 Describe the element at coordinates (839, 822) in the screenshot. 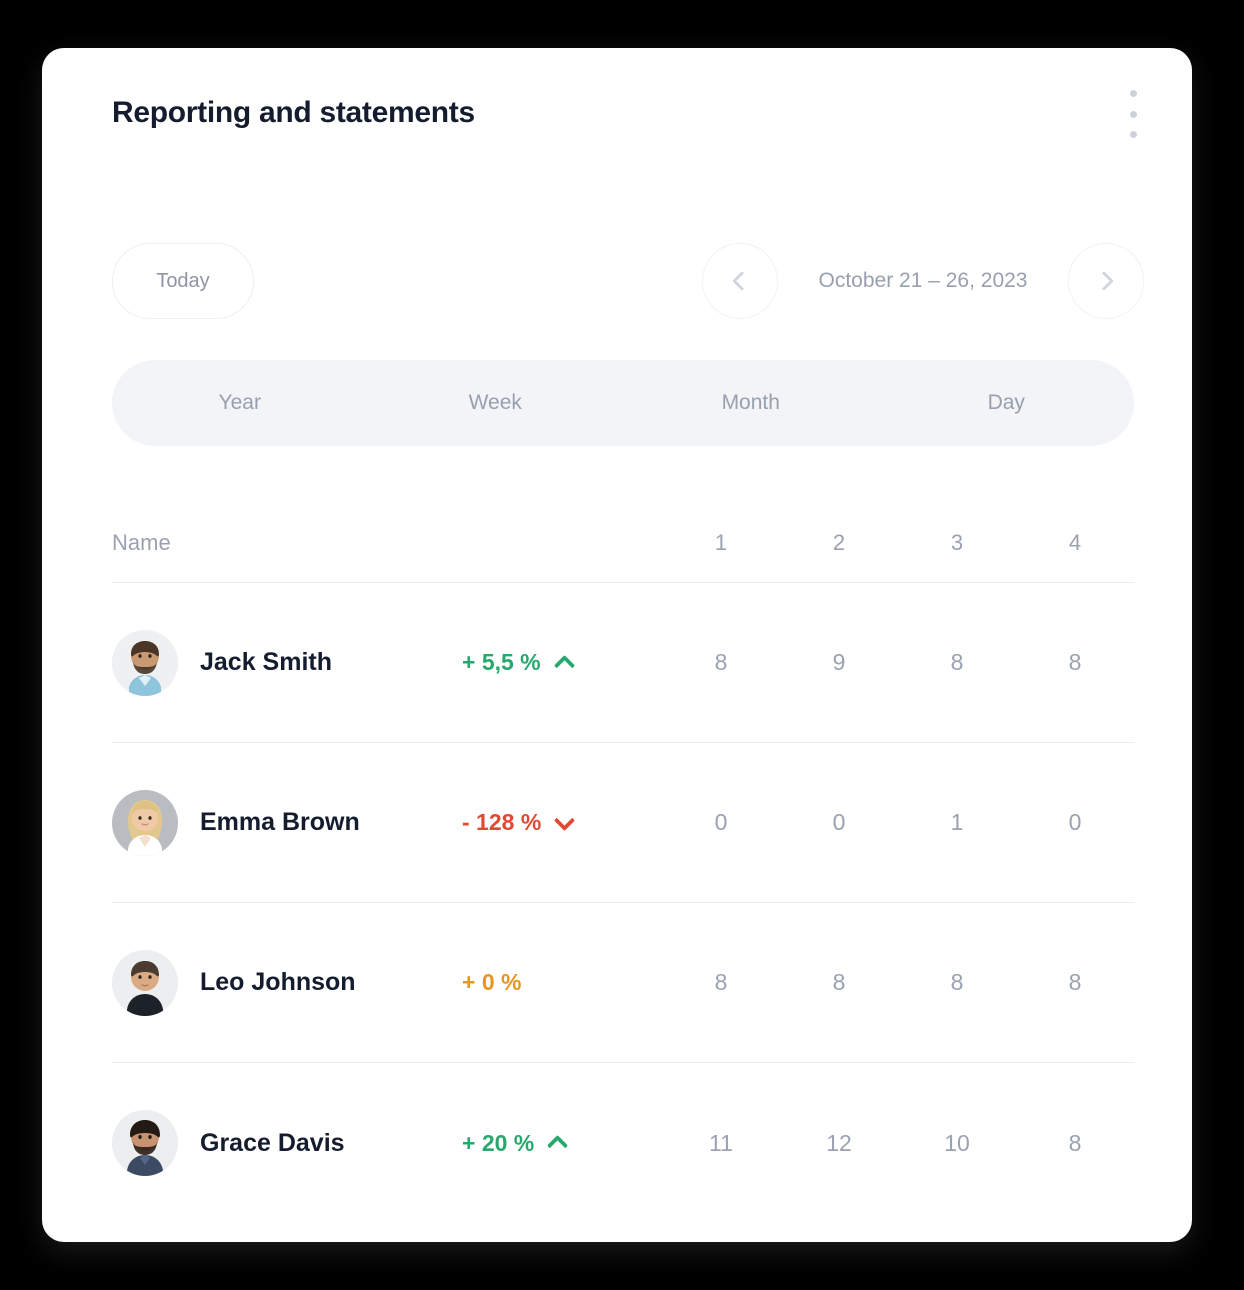

I see `value-cell-2: 0` at that location.